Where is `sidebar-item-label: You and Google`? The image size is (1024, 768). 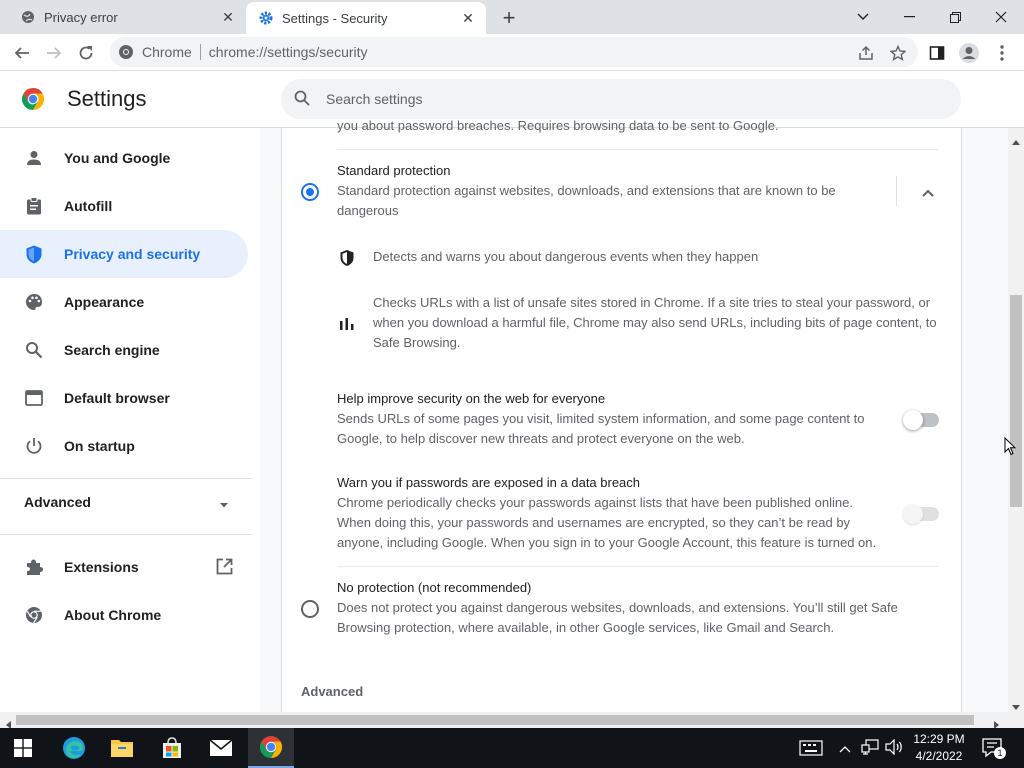
sidebar-item-label: You and Google is located at coordinates (117, 158).